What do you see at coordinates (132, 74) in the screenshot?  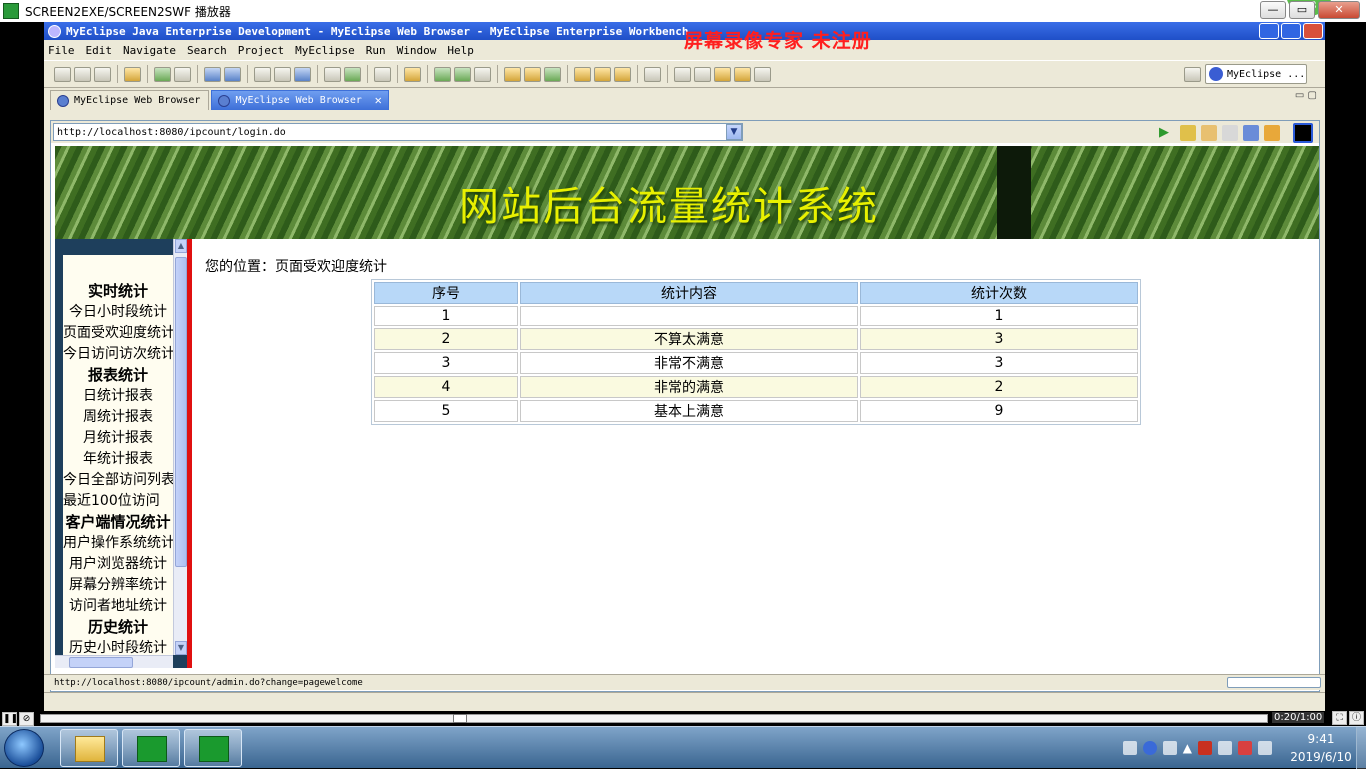 I see `package-icon` at bounding box center [132, 74].